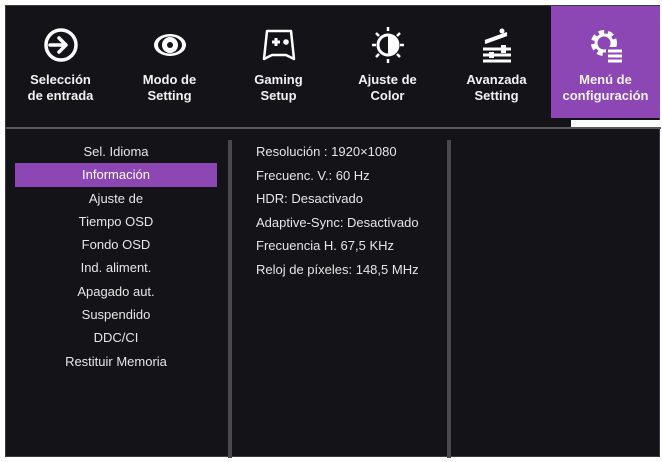  Describe the element at coordinates (606, 45) in the screenshot. I see `gear-menu-icon` at that location.